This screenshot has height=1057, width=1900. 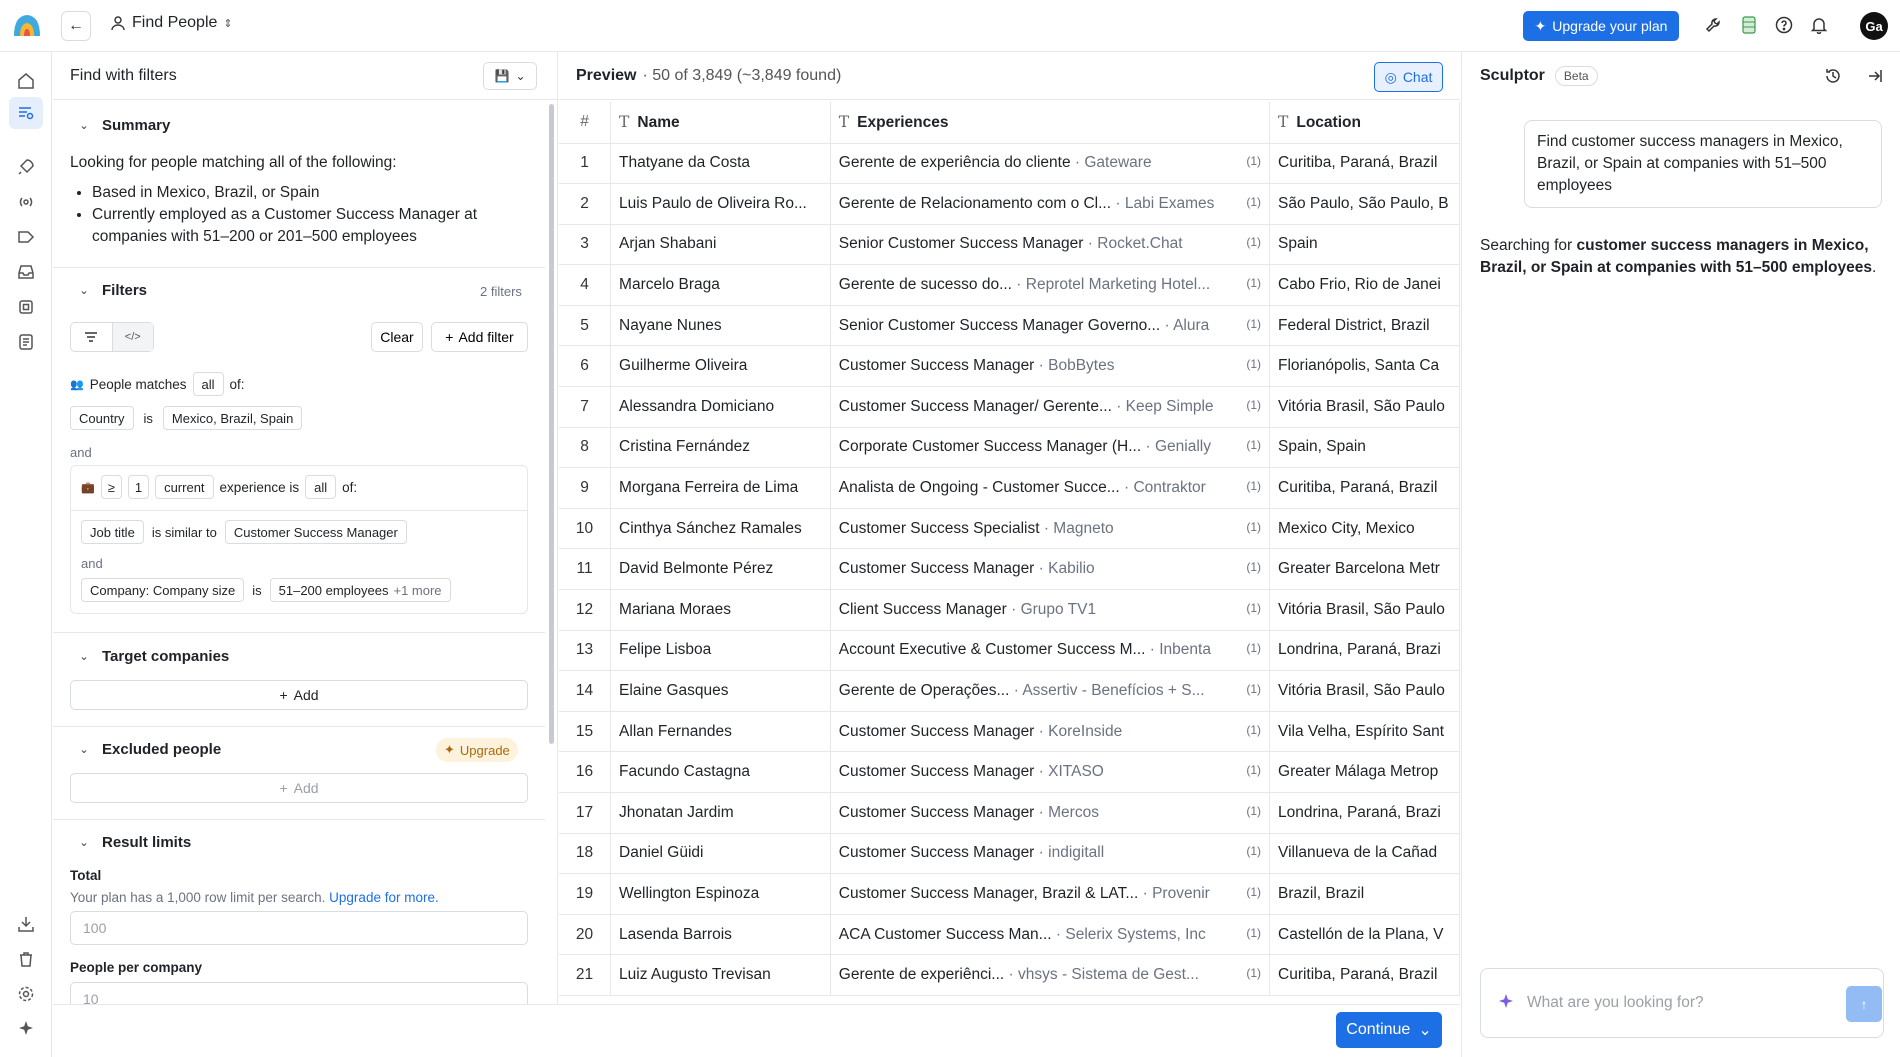 What do you see at coordinates (148, 418) in the screenshot?
I see `filter-operator: is` at bounding box center [148, 418].